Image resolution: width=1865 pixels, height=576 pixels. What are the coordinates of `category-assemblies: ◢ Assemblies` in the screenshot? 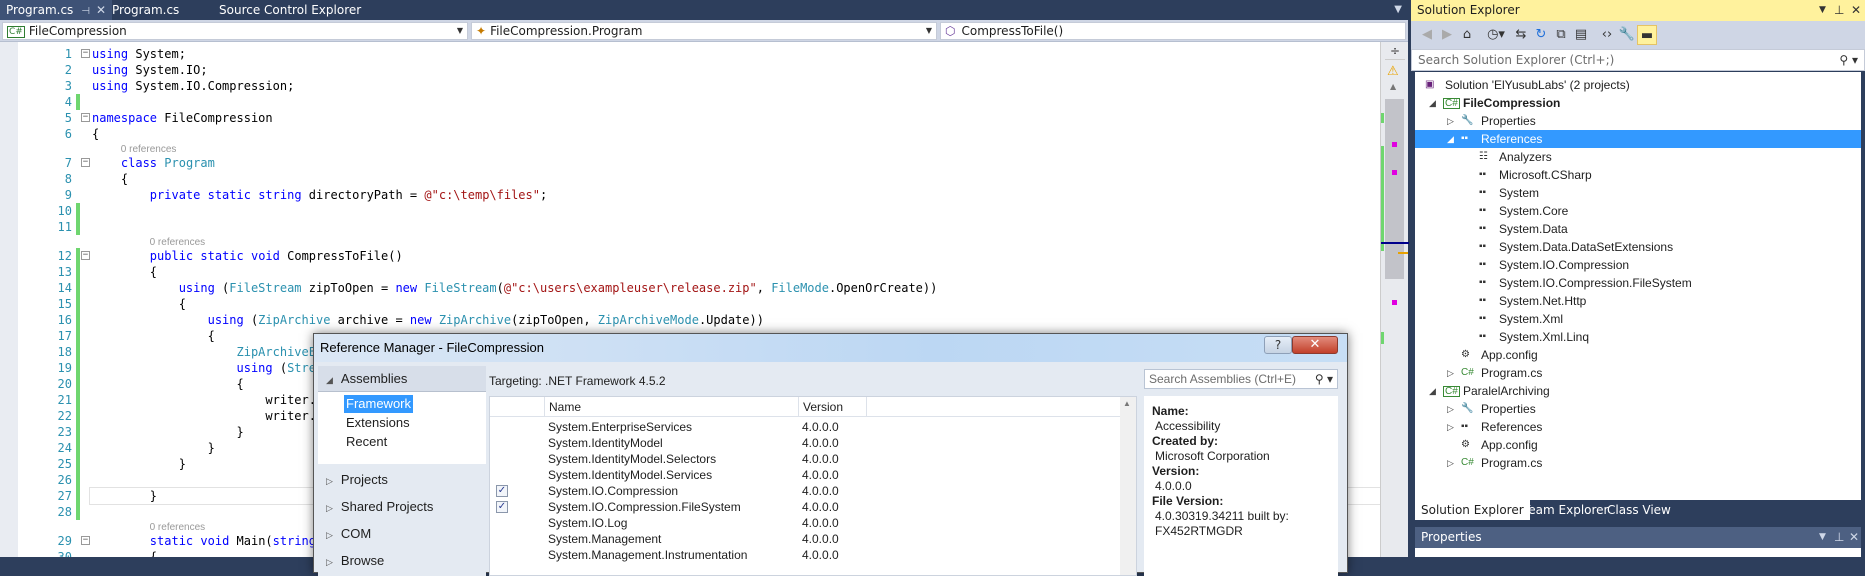 It's located at (402, 379).